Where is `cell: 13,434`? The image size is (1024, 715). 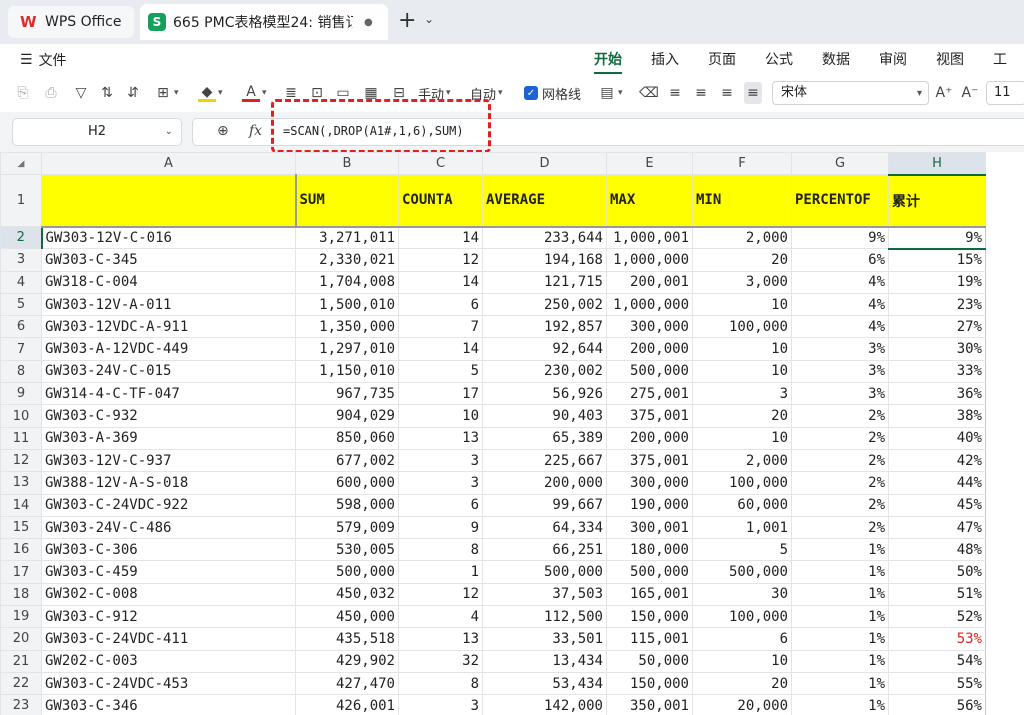
cell: 13,434 is located at coordinates (544, 661).